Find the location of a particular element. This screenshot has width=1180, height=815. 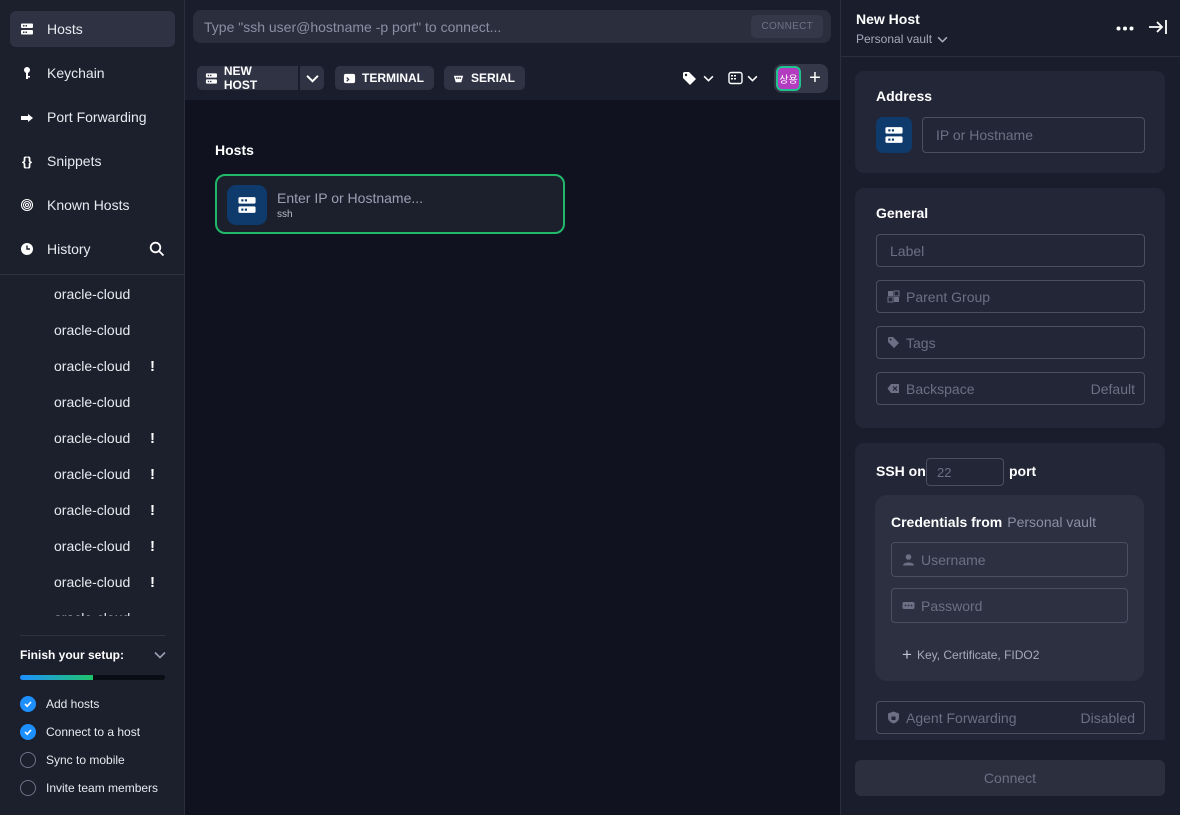

parent-group-input: Parent Group is located at coordinates (1010, 296).